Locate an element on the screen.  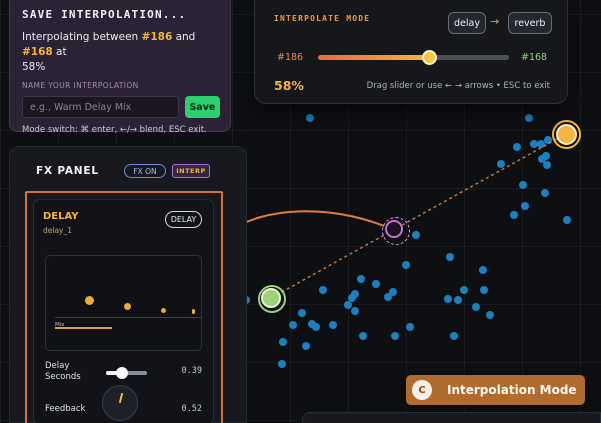
mix-bar is located at coordinates (83, 328).